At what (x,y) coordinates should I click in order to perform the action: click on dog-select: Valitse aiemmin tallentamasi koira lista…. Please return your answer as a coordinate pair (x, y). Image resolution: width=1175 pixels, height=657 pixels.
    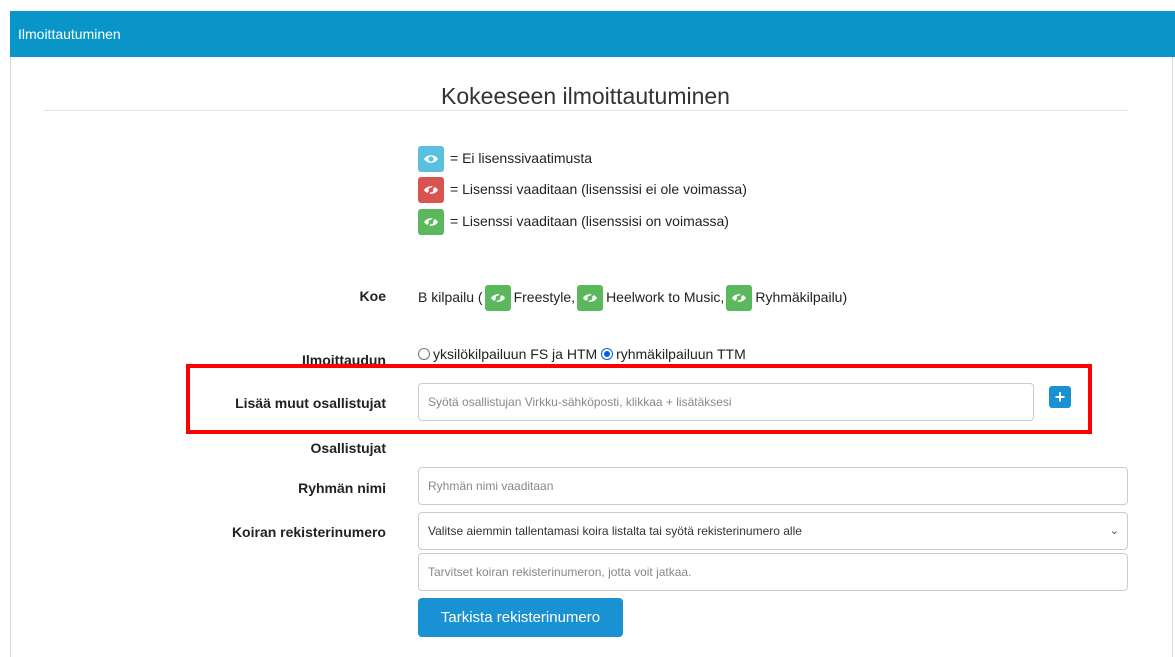
    Looking at the image, I should click on (773, 531).